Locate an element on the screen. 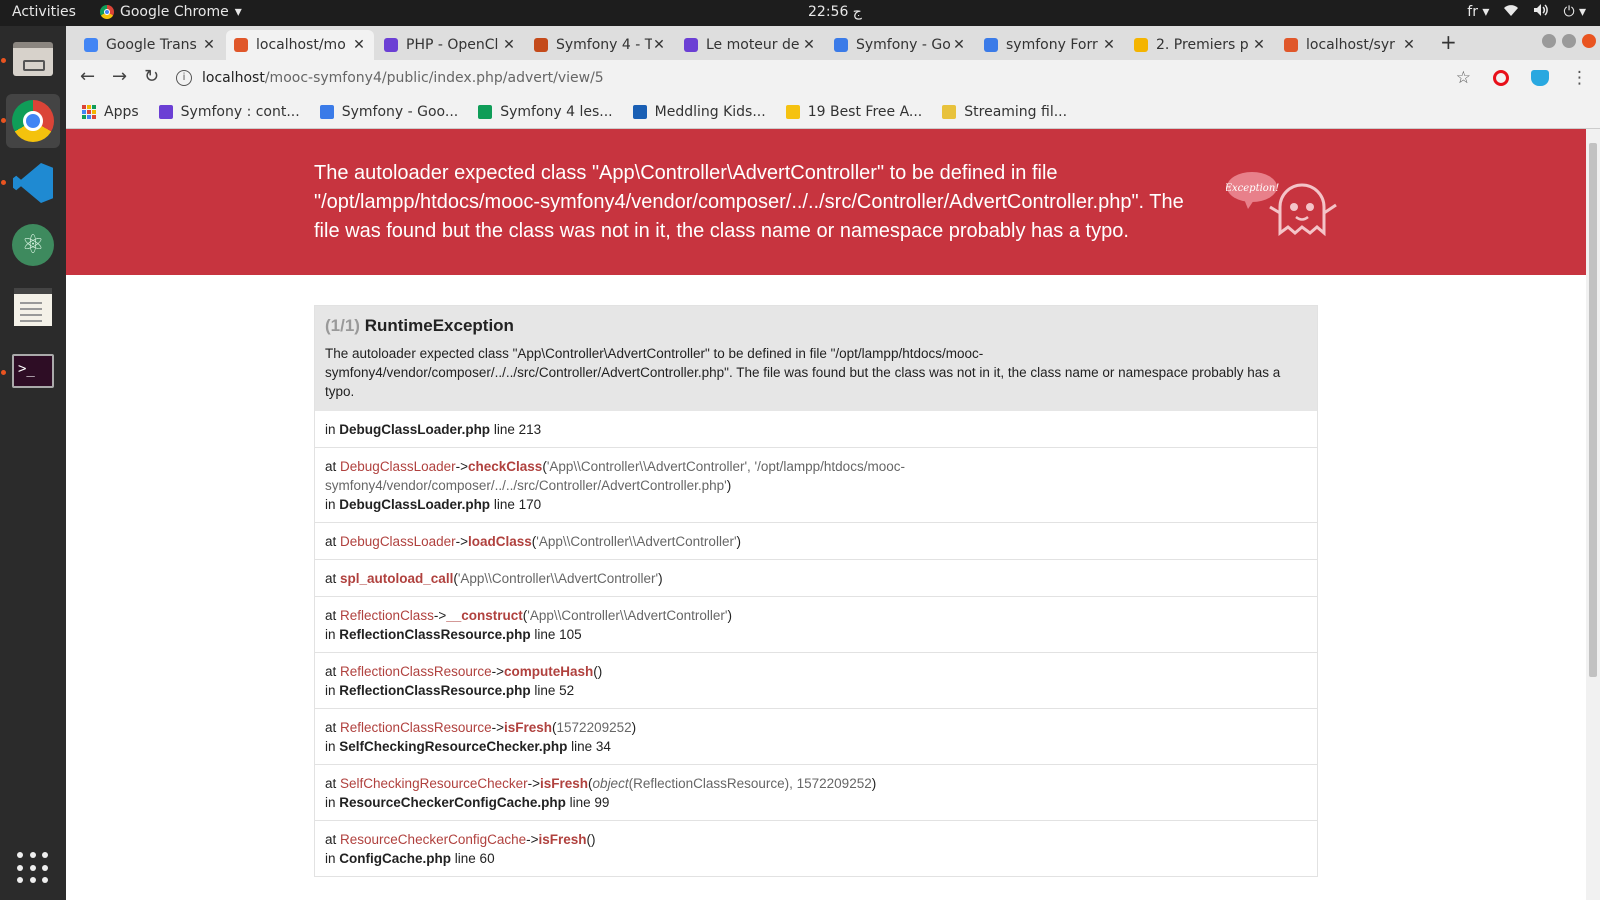  trace-function: spl_autoload_call is located at coordinates (397, 578).